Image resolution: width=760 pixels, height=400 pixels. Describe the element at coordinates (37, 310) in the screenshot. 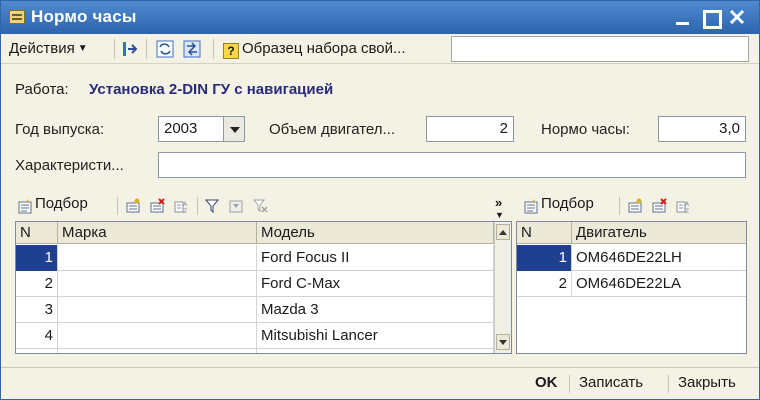

I see `row-number: 3` at that location.